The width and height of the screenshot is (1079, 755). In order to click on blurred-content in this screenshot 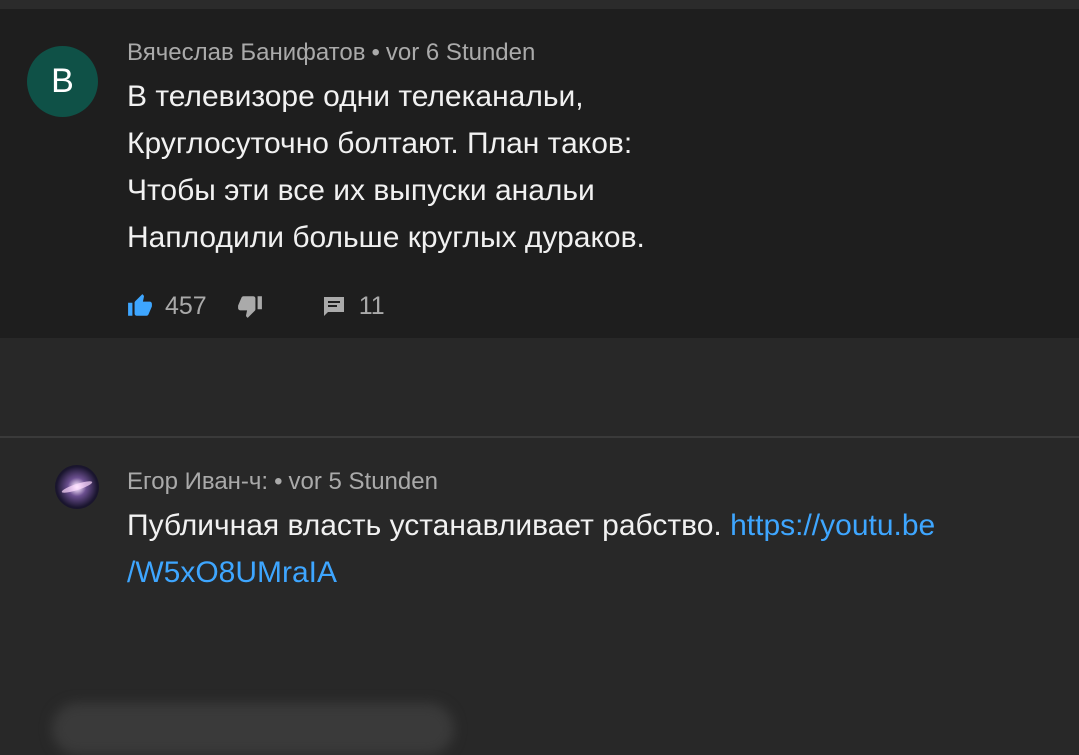, I will do `click(253, 729)`.